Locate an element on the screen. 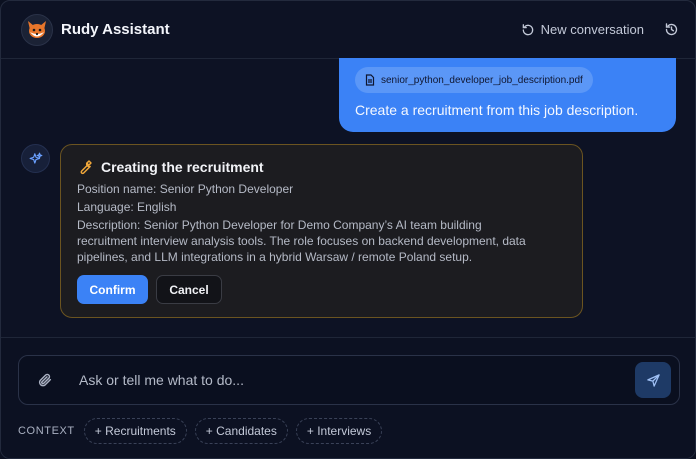 The height and width of the screenshot is (459, 696). wrench-icon is located at coordinates (86, 167).